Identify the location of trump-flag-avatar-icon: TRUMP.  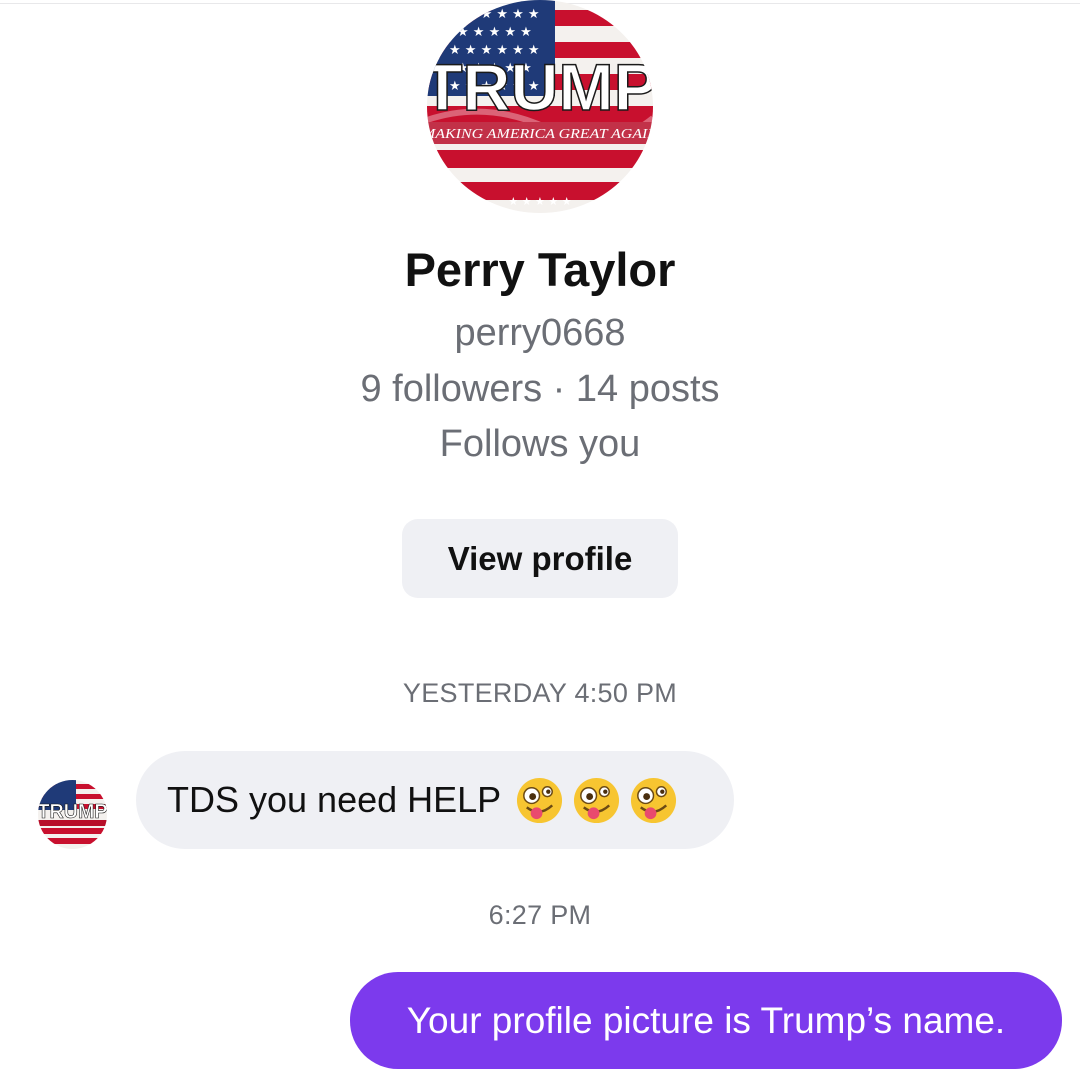
(72, 814).